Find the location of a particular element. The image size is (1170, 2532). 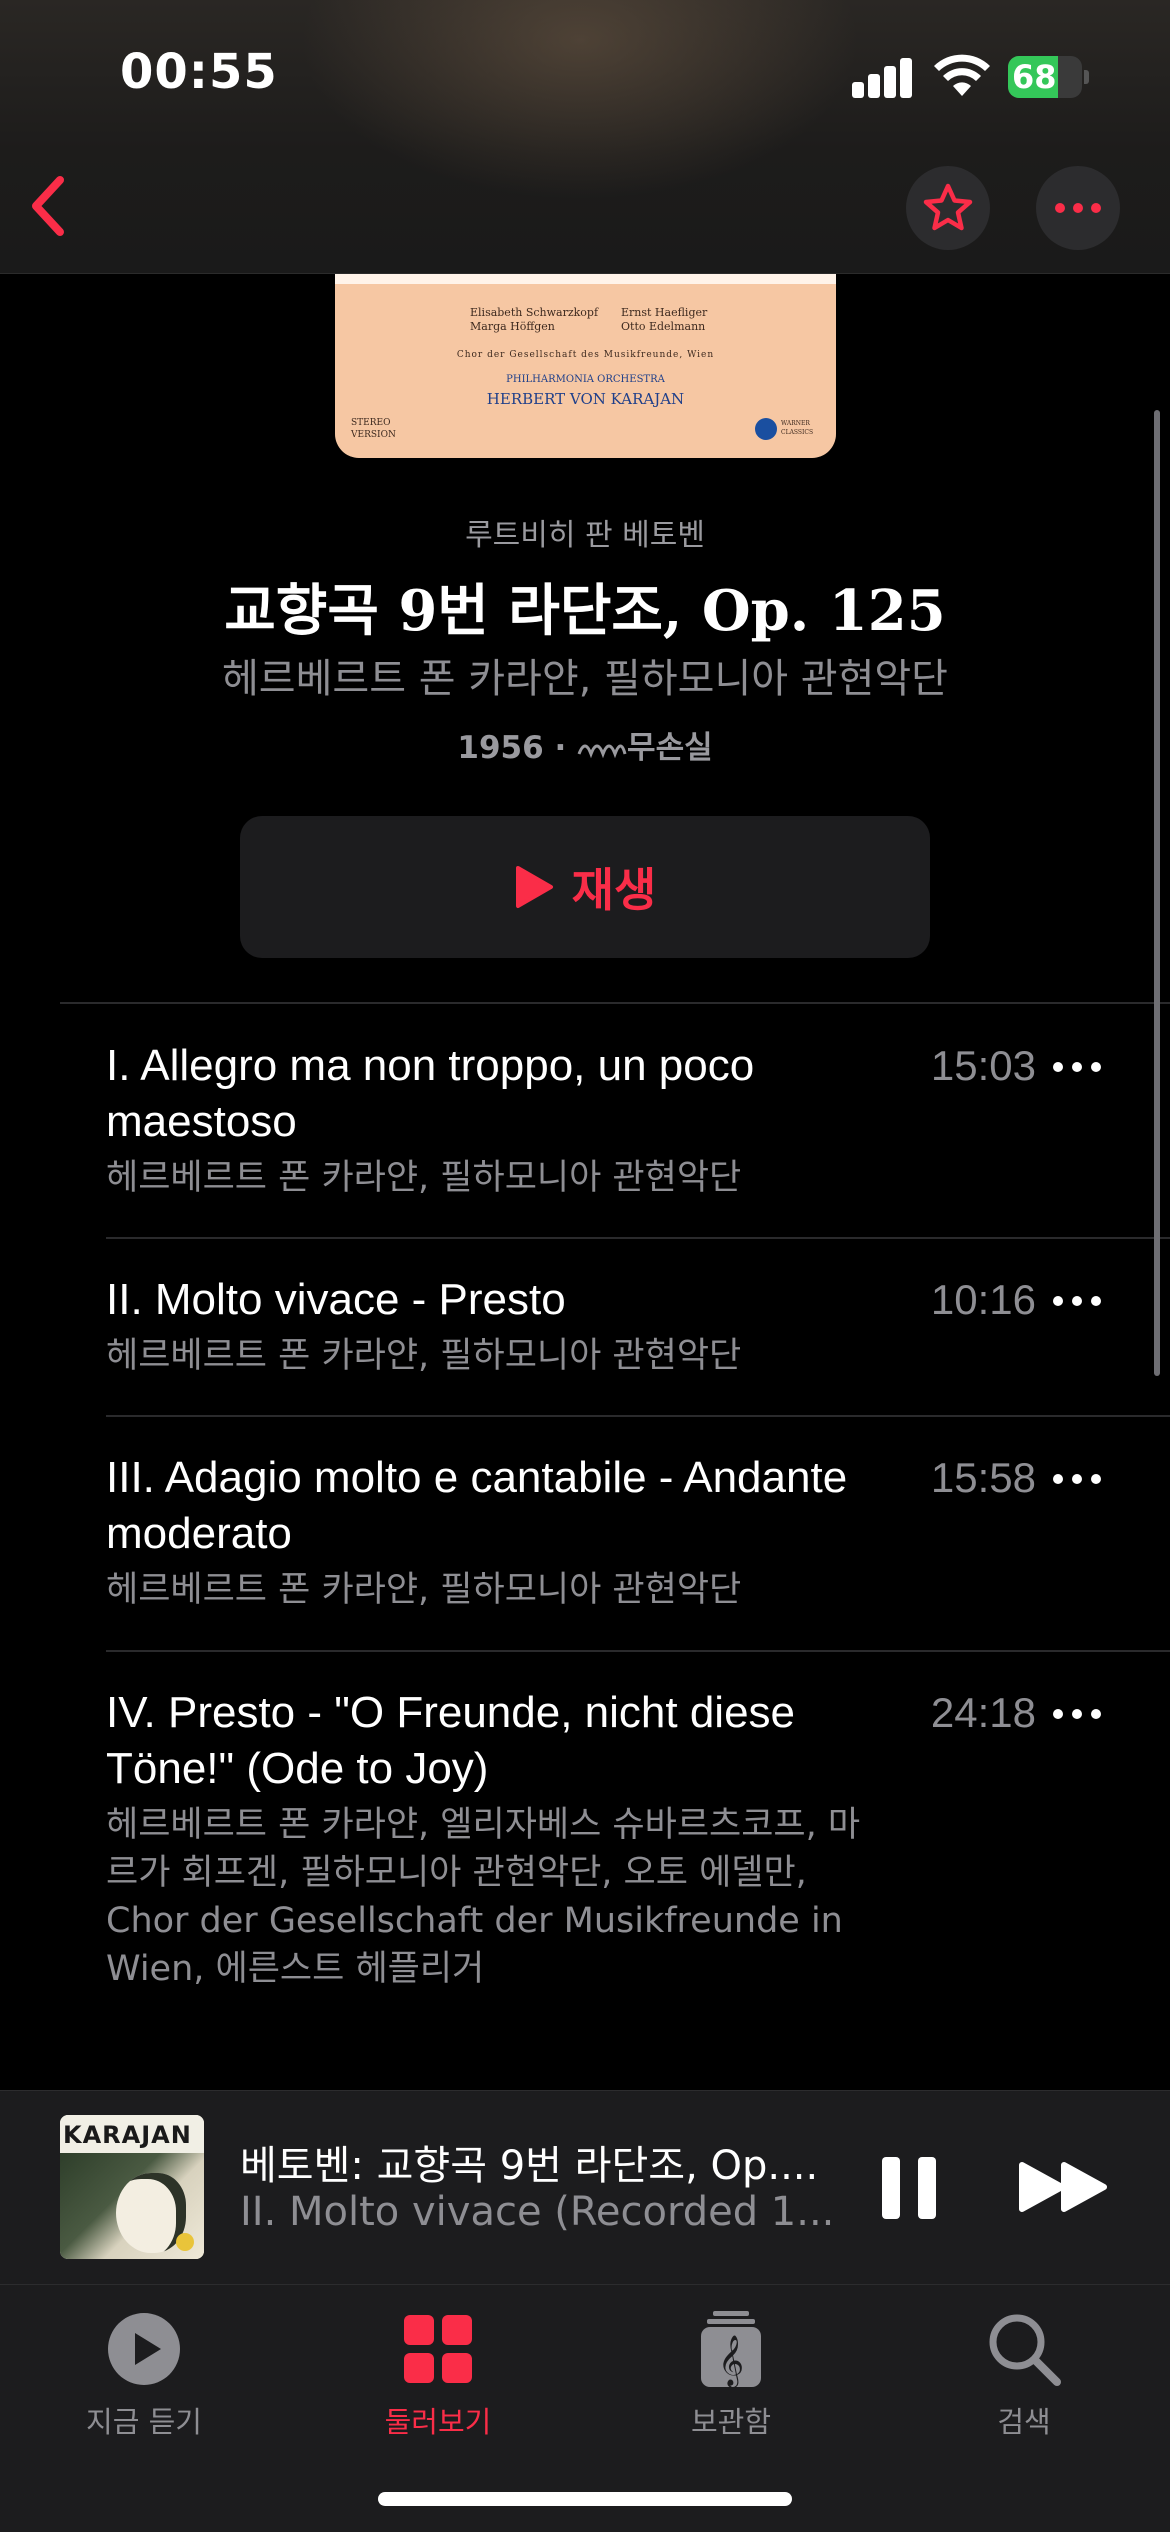

scrollbar is located at coordinates (1157, 893).